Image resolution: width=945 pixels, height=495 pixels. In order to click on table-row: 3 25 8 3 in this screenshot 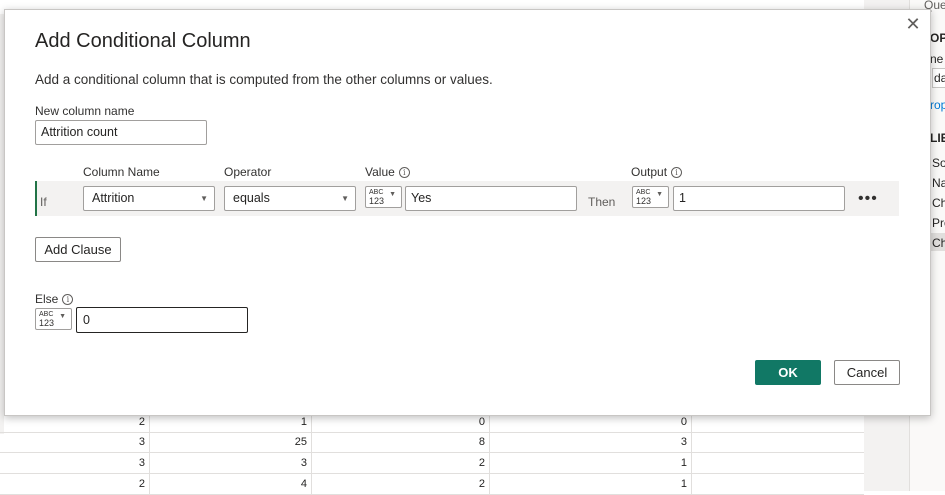, I will do `click(432, 442)`.